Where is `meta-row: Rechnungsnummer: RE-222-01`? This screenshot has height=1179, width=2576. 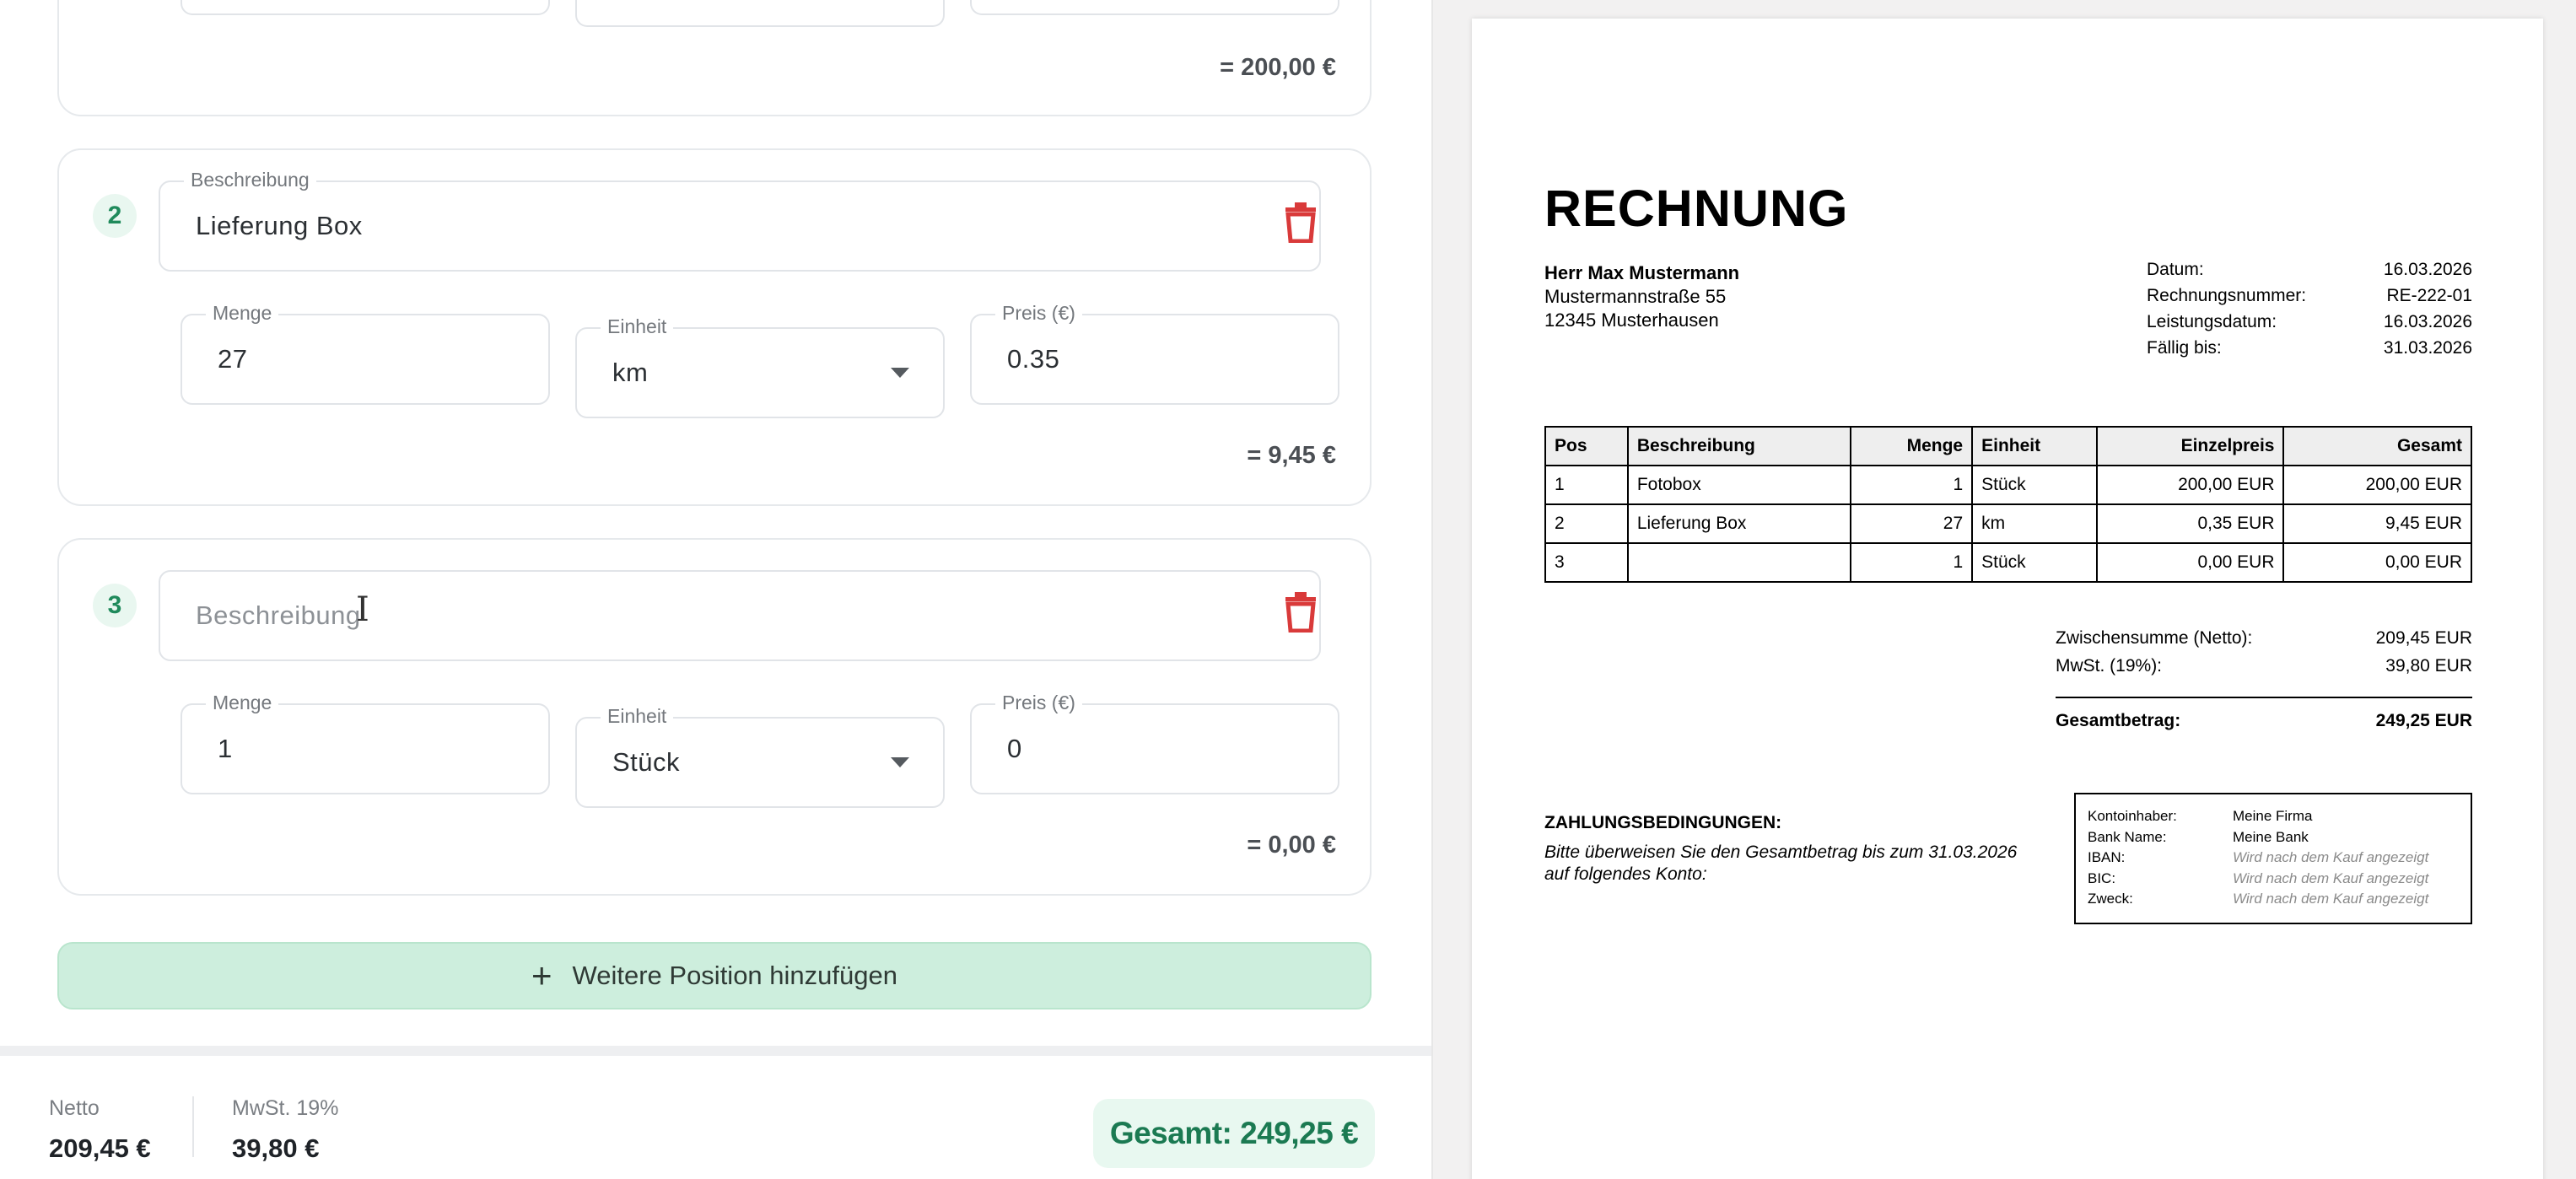
meta-row: Rechnungsnummer: RE-222-01 is located at coordinates (2309, 296).